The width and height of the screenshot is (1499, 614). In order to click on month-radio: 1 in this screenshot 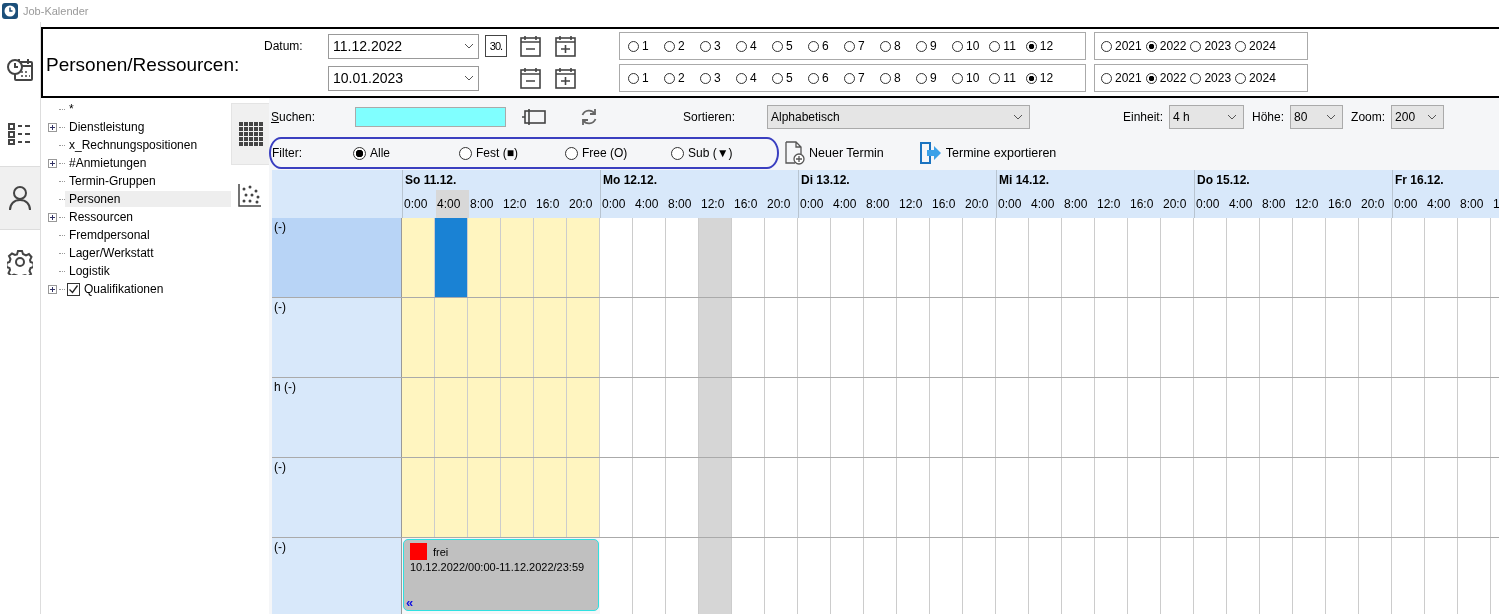, I will do `click(641, 46)`.